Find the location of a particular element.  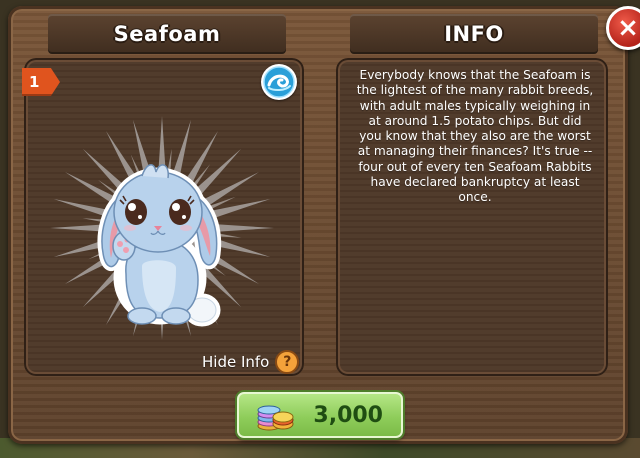

pet-name-header: Seafoam is located at coordinates (167, 34).